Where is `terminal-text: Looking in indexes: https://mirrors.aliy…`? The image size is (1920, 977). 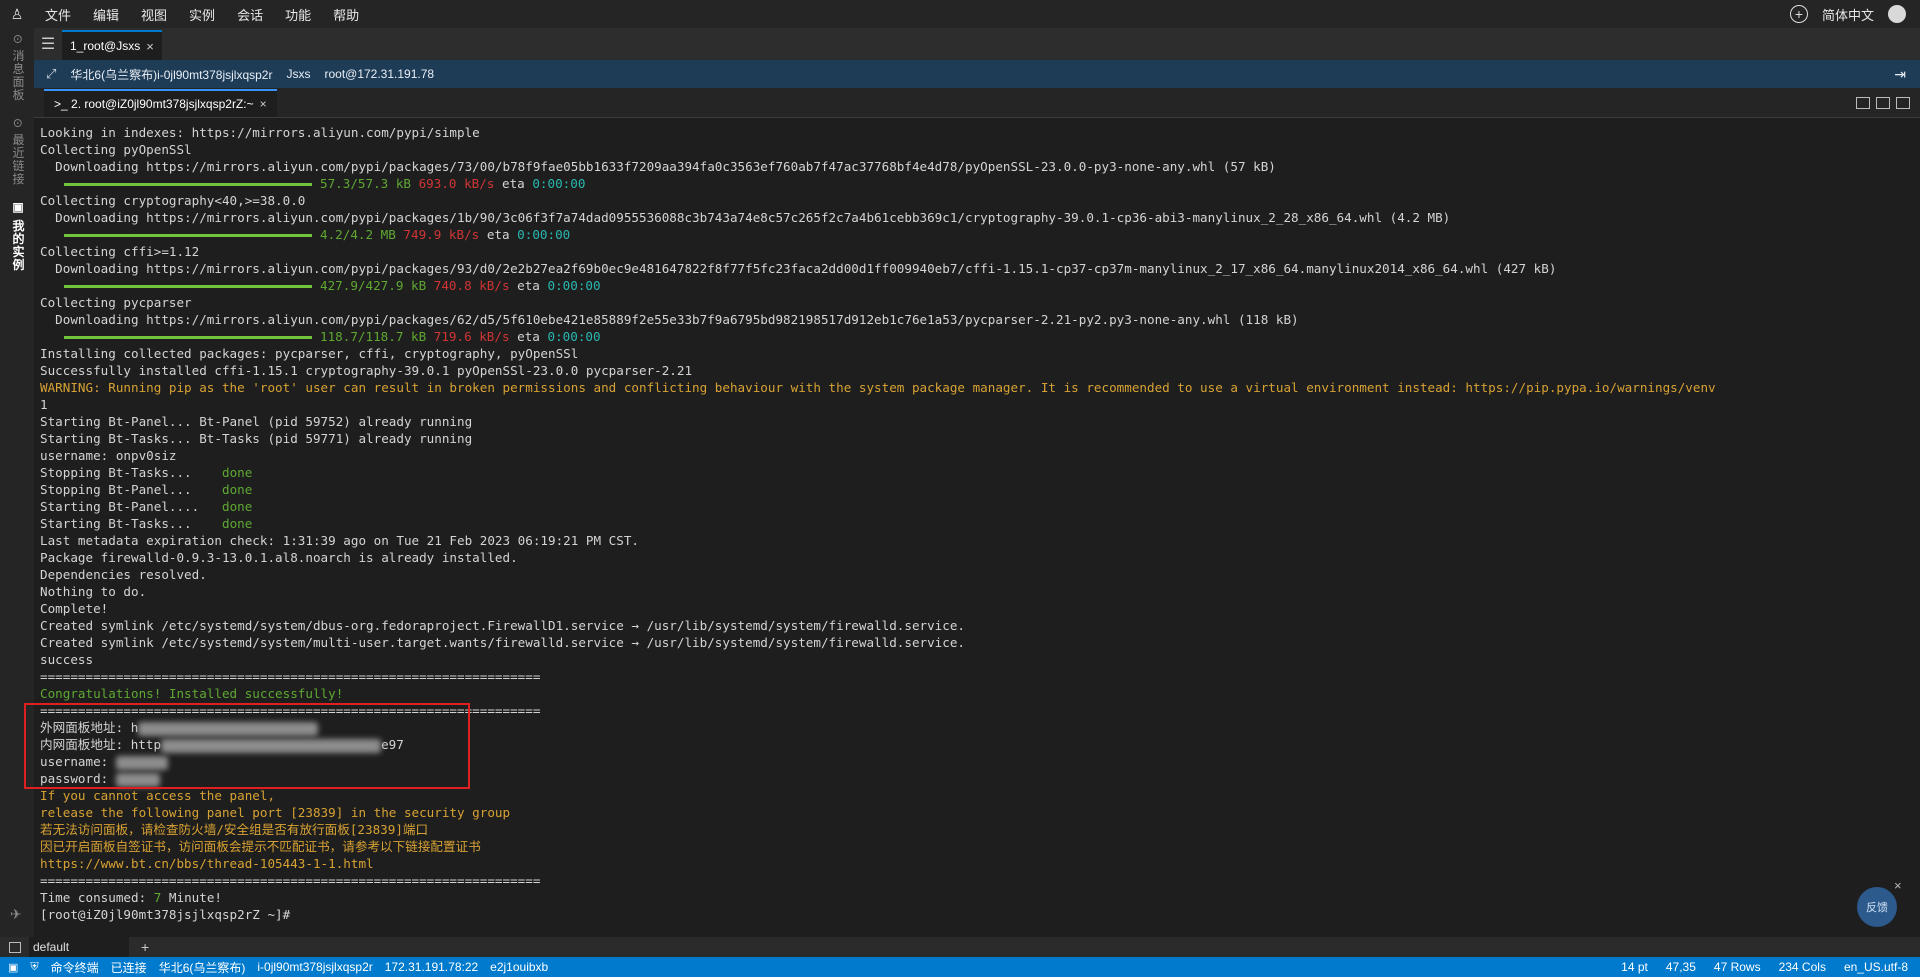 terminal-text: Looking in indexes: https://mirrors.aliy… is located at coordinates (260, 132).